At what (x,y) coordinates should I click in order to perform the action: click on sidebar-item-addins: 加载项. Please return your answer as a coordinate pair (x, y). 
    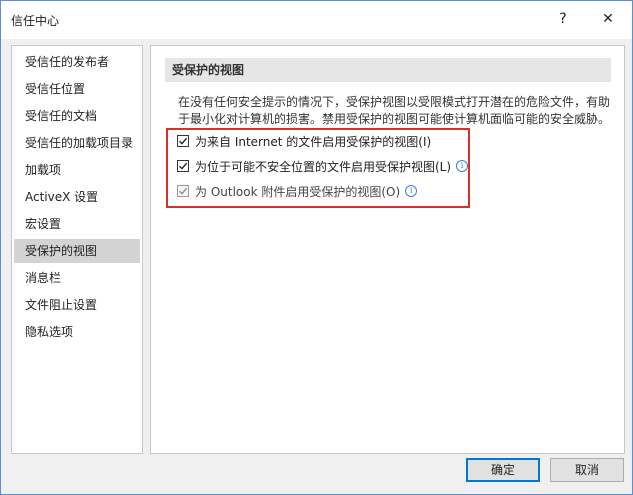
    Looking at the image, I should click on (77, 170).